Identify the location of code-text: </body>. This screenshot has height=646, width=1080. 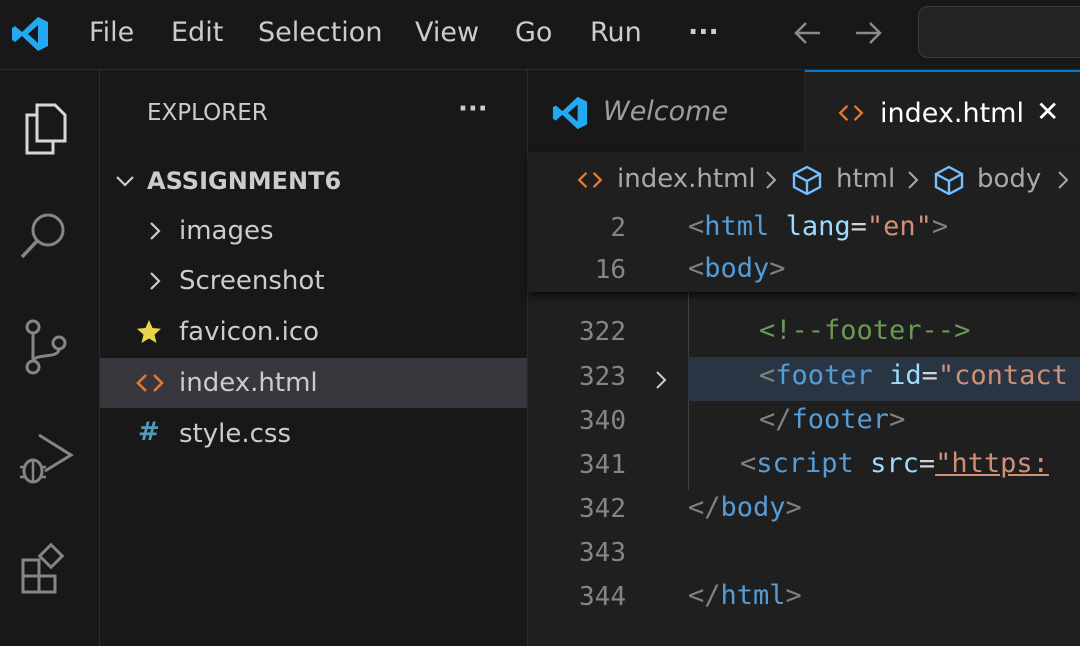
(745, 507).